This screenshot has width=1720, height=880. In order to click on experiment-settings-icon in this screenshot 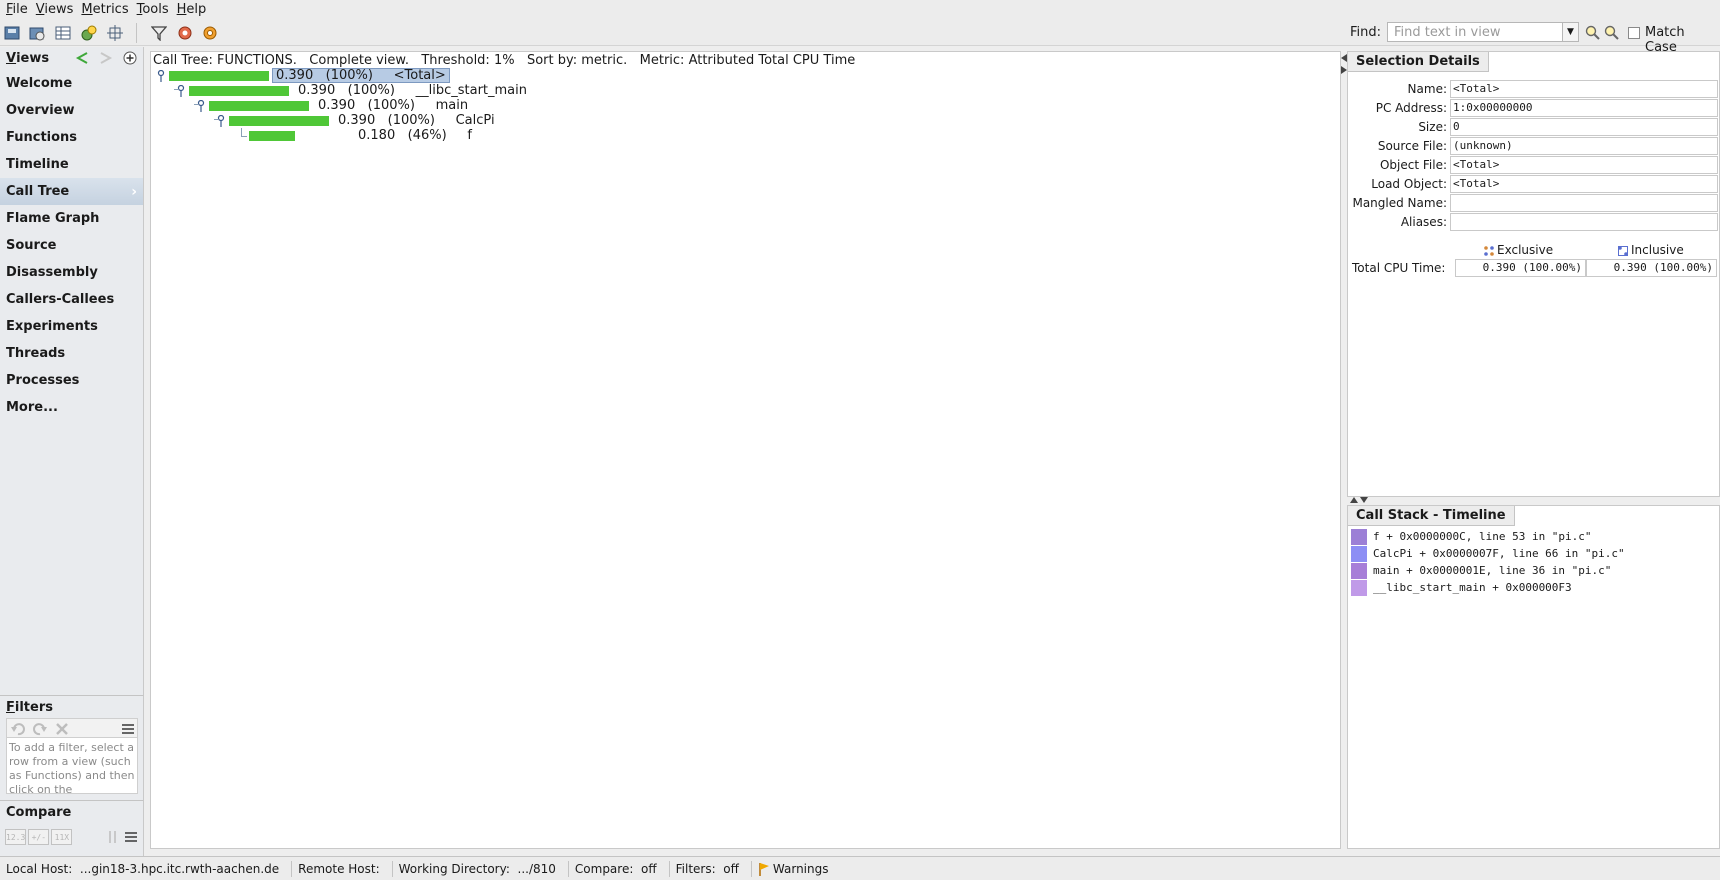, I will do `click(185, 33)`.